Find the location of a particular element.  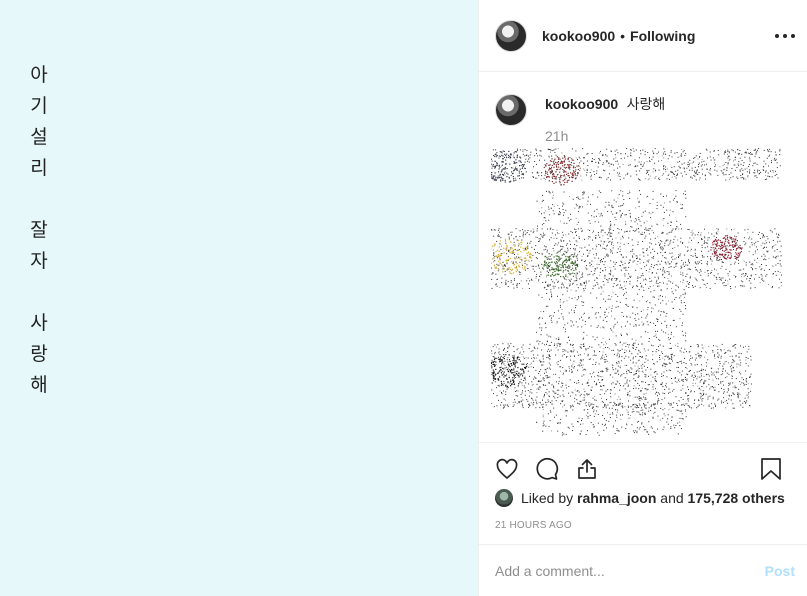

post-image-text: 아 기 설 리 잘 자 사 랑 해 is located at coordinates (39, 230).